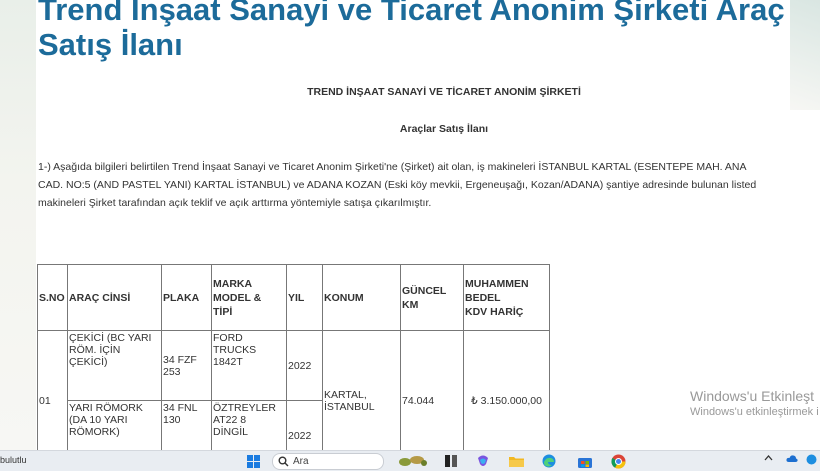 The height and width of the screenshot is (471, 820). Describe the element at coordinates (752, 396) in the screenshot. I see `watermark-line: Windows'u Etkinleşt` at that location.